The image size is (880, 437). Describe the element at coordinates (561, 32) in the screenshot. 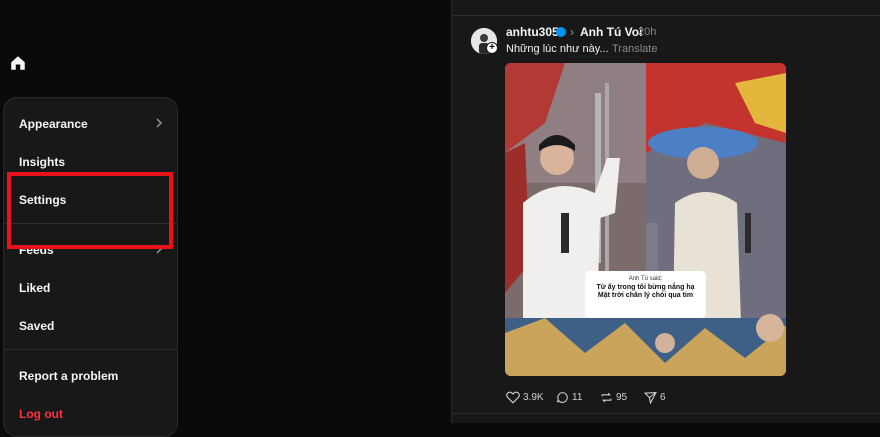

I see `verified-badge-icon` at that location.